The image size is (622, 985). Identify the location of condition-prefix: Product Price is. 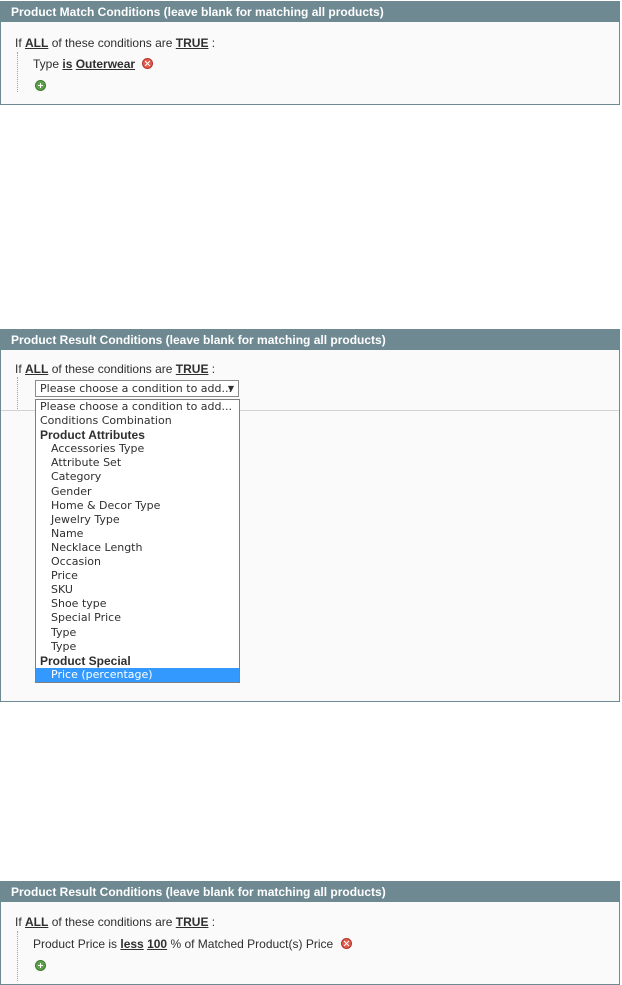
(75, 944).